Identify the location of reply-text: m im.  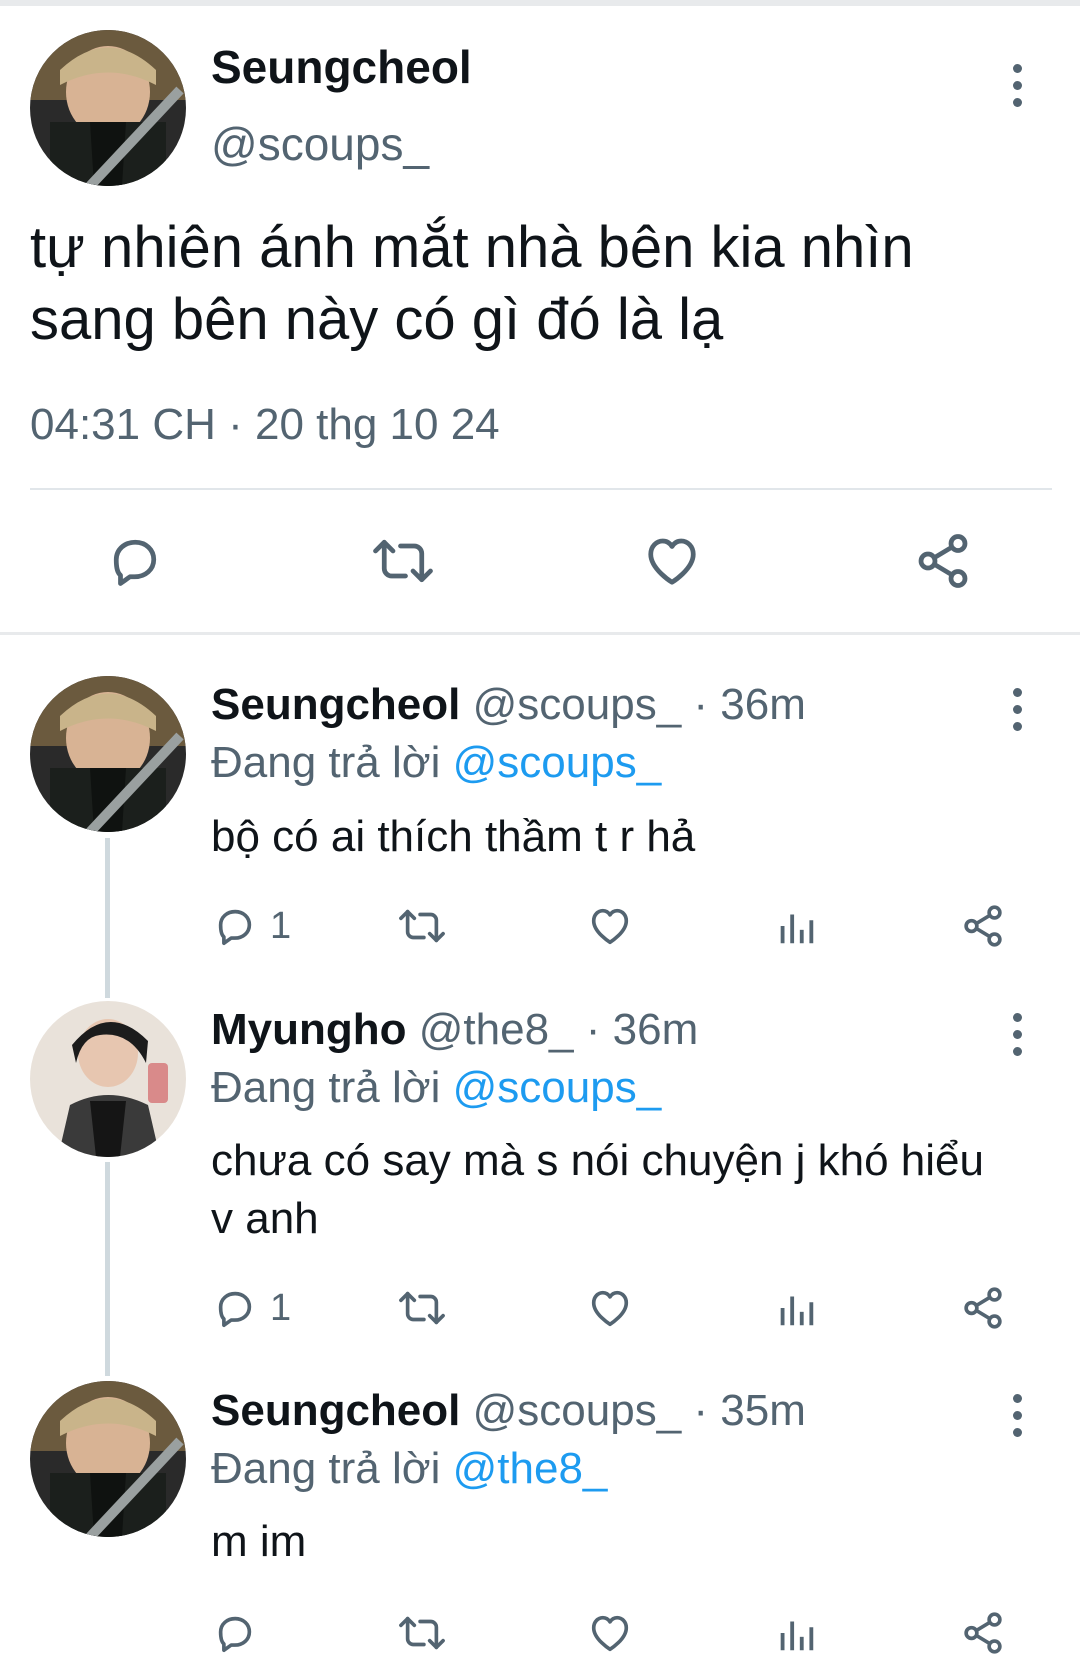
(259, 1541).